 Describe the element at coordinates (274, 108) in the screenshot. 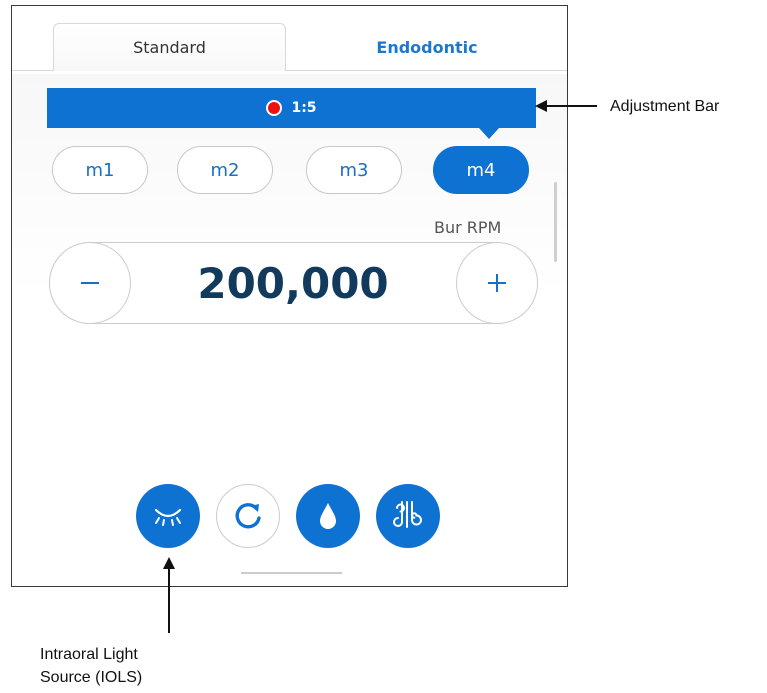

I see `ratio-indicator-icon` at that location.